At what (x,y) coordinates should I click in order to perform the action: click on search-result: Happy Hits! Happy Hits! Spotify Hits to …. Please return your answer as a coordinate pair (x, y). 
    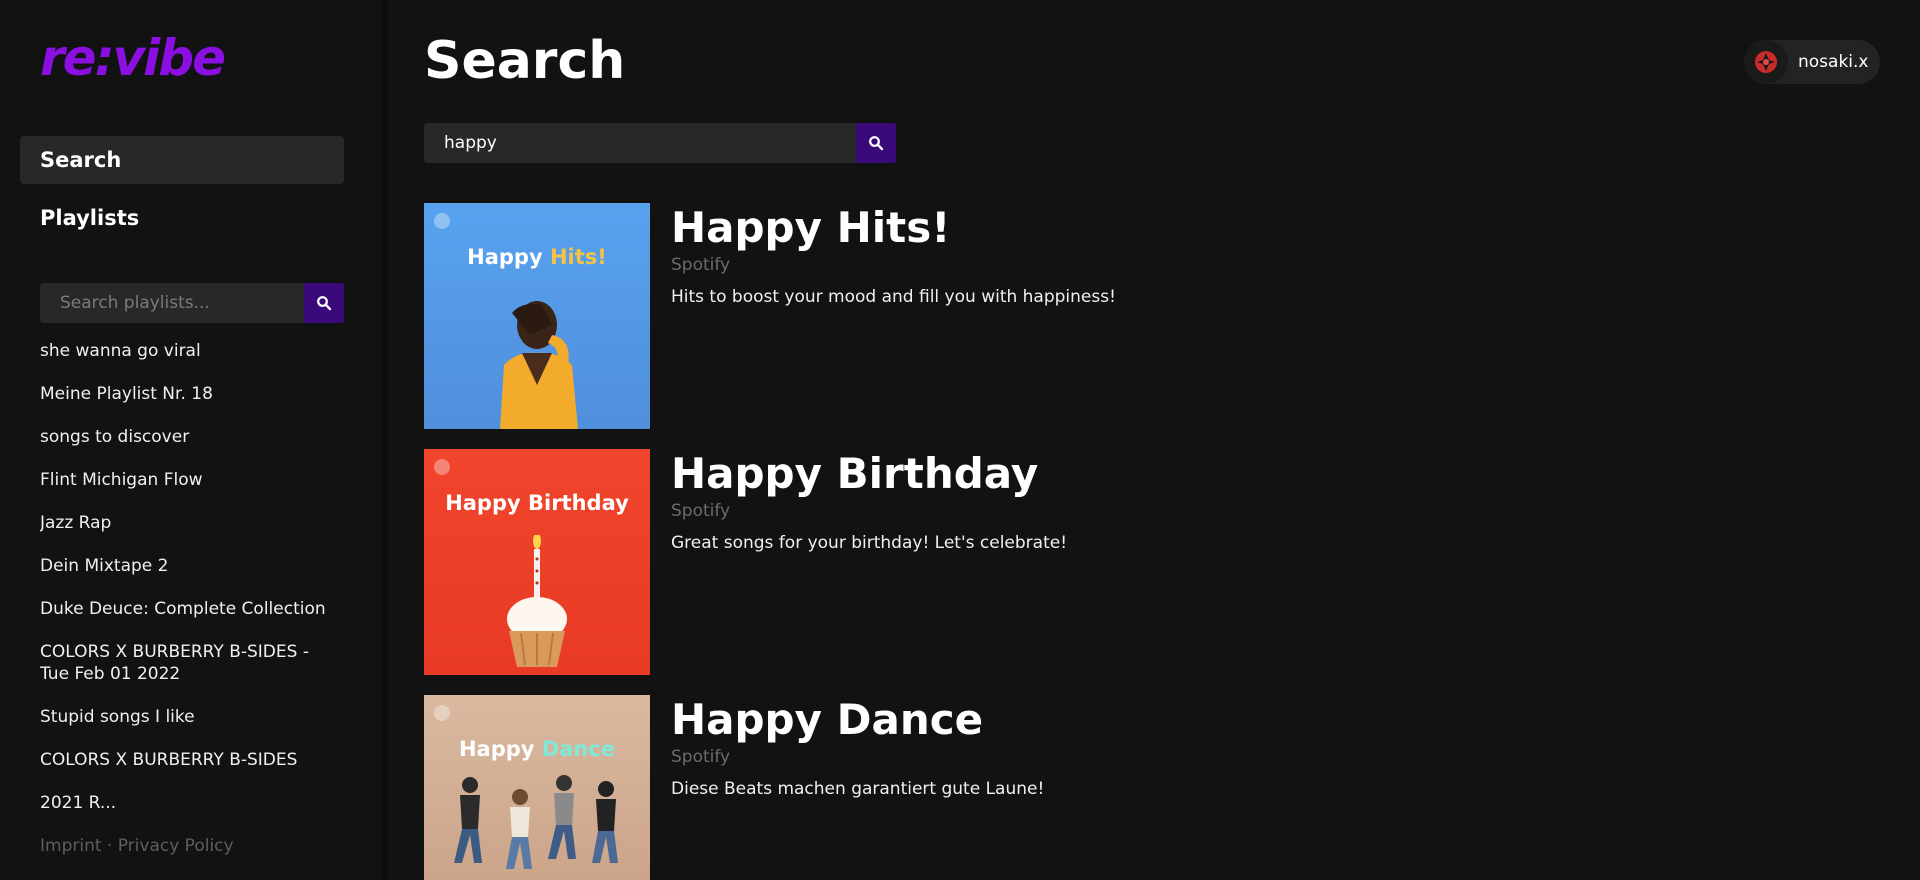
    Looking at the image, I should click on (974, 316).